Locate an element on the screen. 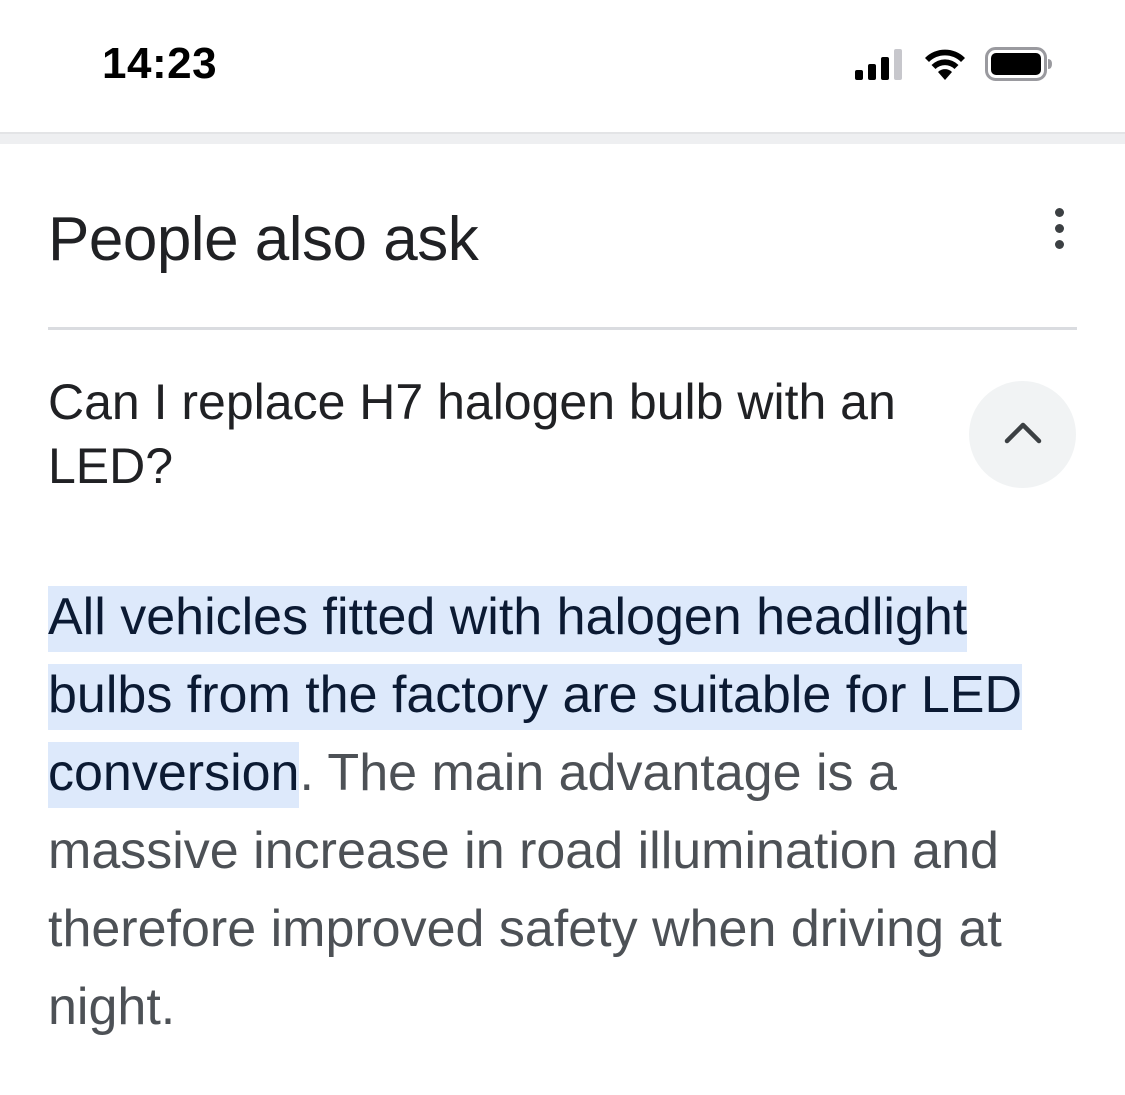  section-divider is located at coordinates (562, 328).